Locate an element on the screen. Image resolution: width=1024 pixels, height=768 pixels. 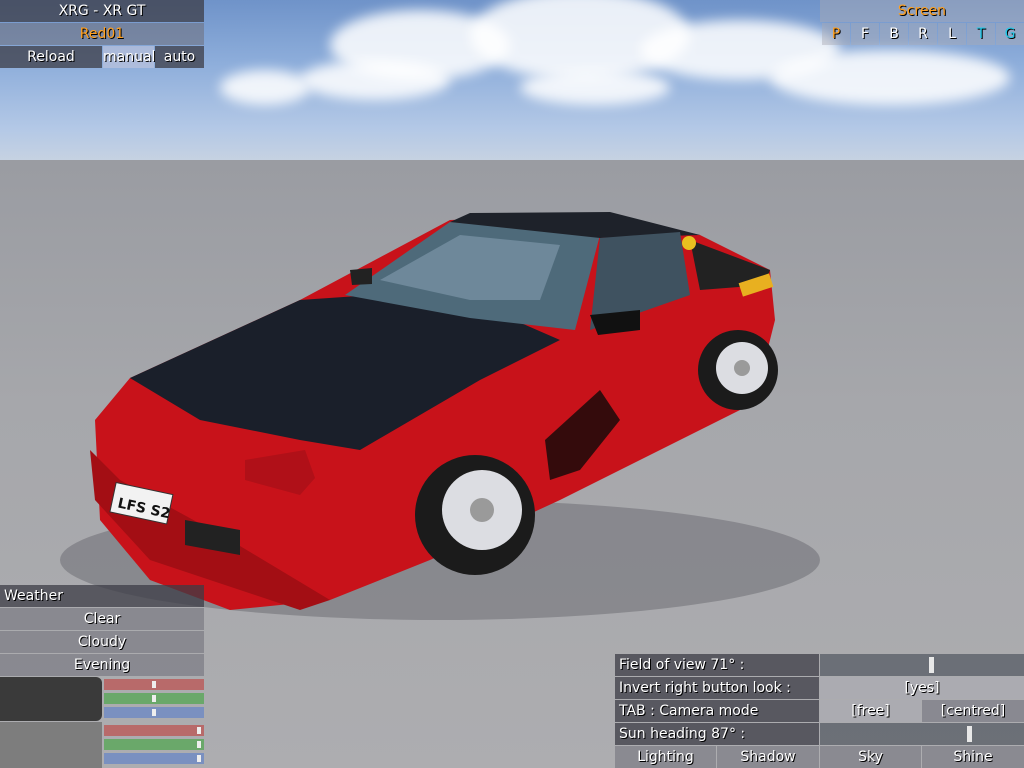
screen-button-l: L is located at coordinates (952, 34).